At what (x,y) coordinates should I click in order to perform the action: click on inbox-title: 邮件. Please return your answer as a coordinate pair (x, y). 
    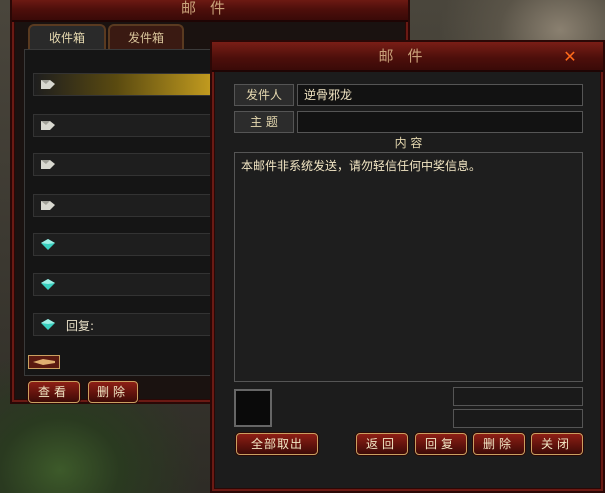
    Looking at the image, I should click on (210, 11).